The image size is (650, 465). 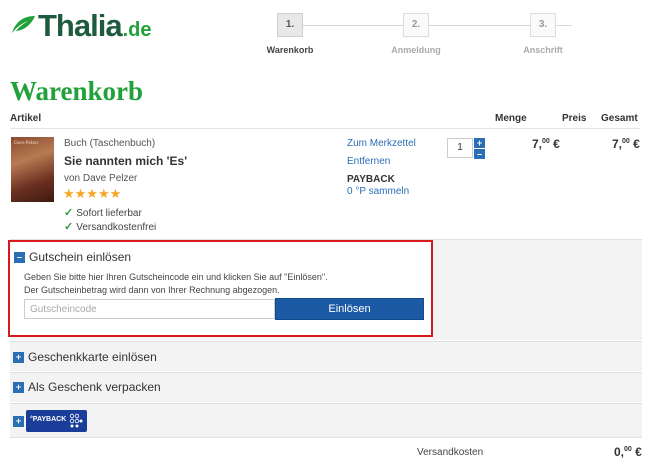 What do you see at coordinates (77, 91) in the screenshot?
I see `page-title: Warenkorb` at bounding box center [77, 91].